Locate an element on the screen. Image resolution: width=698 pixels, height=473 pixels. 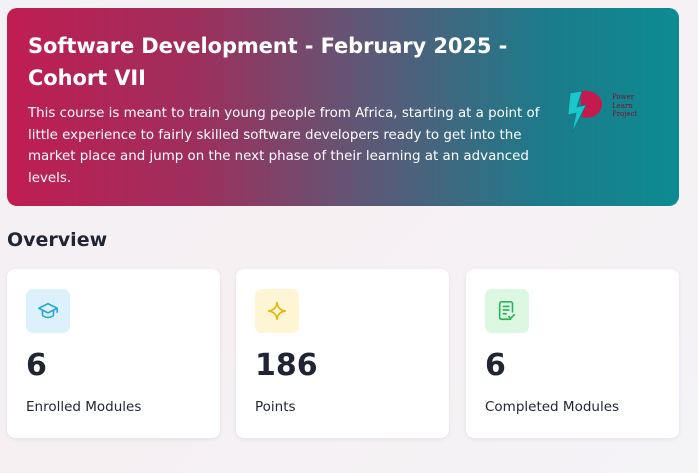
enrolled-modules-value: 6 is located at coordinates (36, 365).